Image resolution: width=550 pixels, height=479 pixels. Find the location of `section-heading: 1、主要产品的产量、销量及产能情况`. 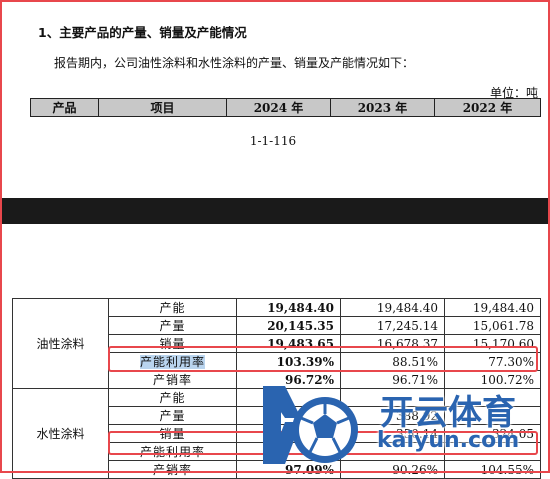

section-heading: 1、主要产品的产量、销量及产能情况 is located at coordinates (142, 32).